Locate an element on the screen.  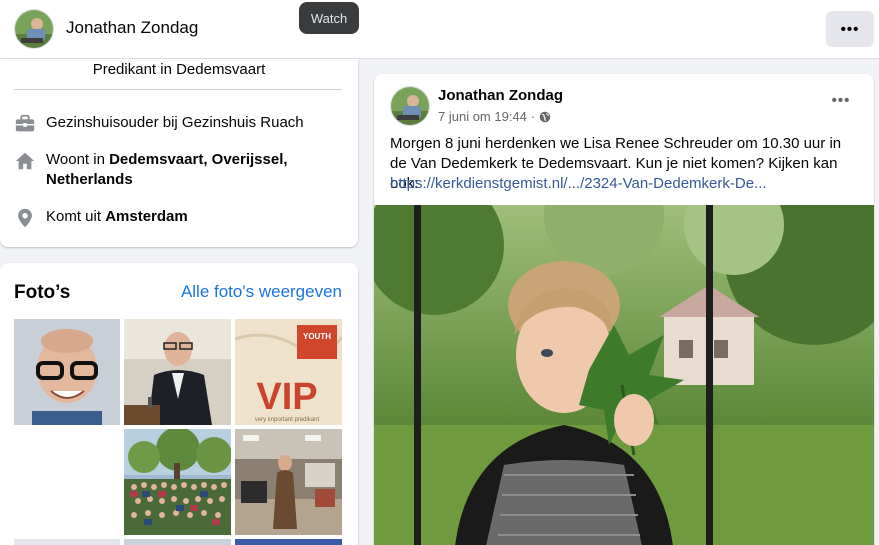
intro-work-row: Gezinshuisouder bij Gezinshuis Ruach is located at coordinates (159, 124).